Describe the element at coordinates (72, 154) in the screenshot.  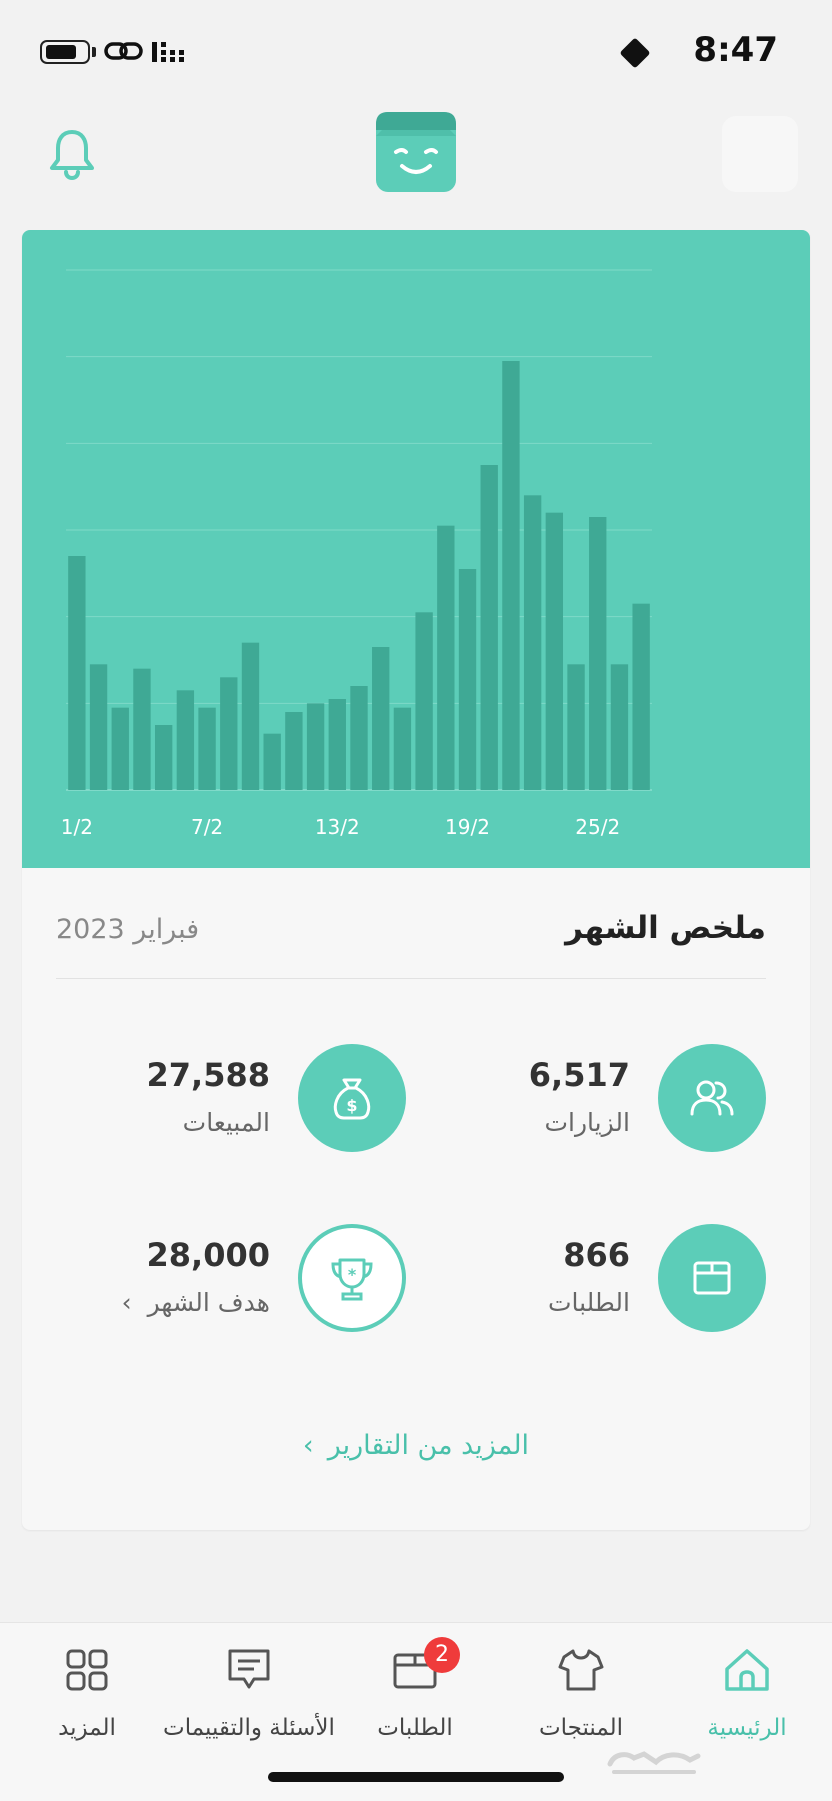
I see `bell-icon` at that location.